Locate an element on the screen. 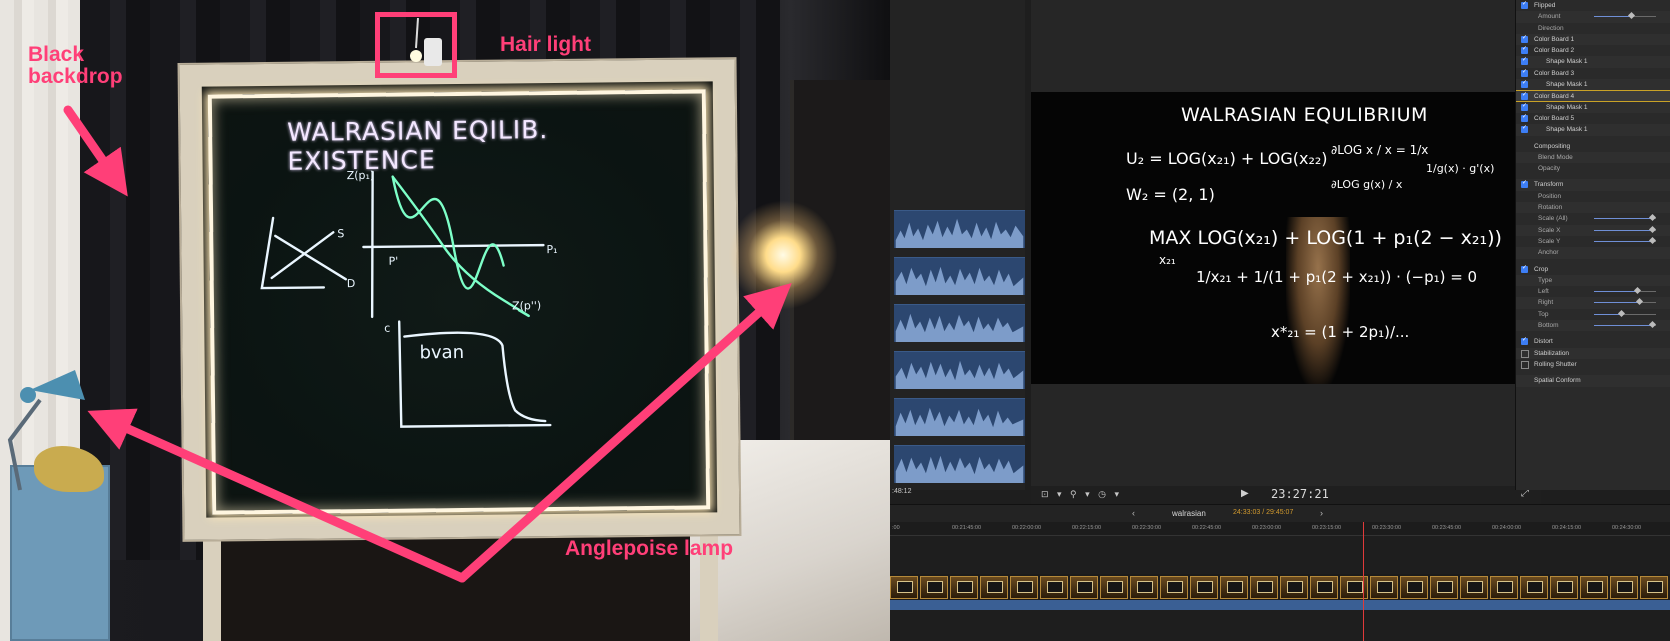  inspector-row-transform: Transform is located at coordinates (1593, 184).